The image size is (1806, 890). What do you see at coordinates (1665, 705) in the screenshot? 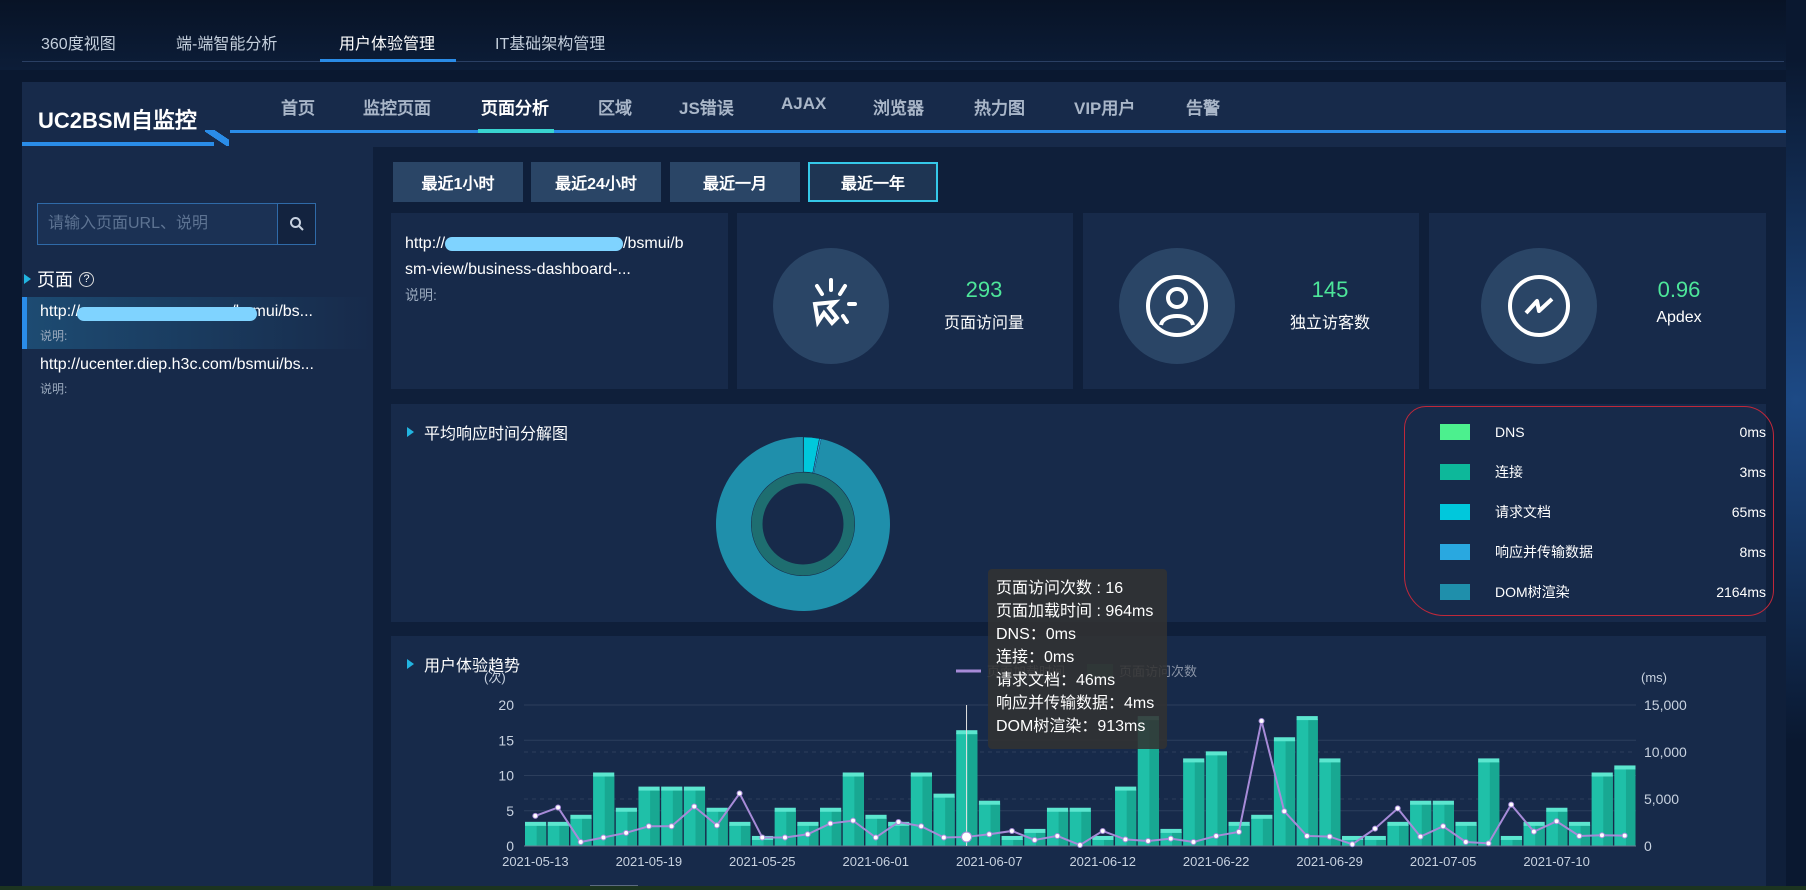
I see `y-right-tick-label: 15,000` at bounding box center [1665, 705].